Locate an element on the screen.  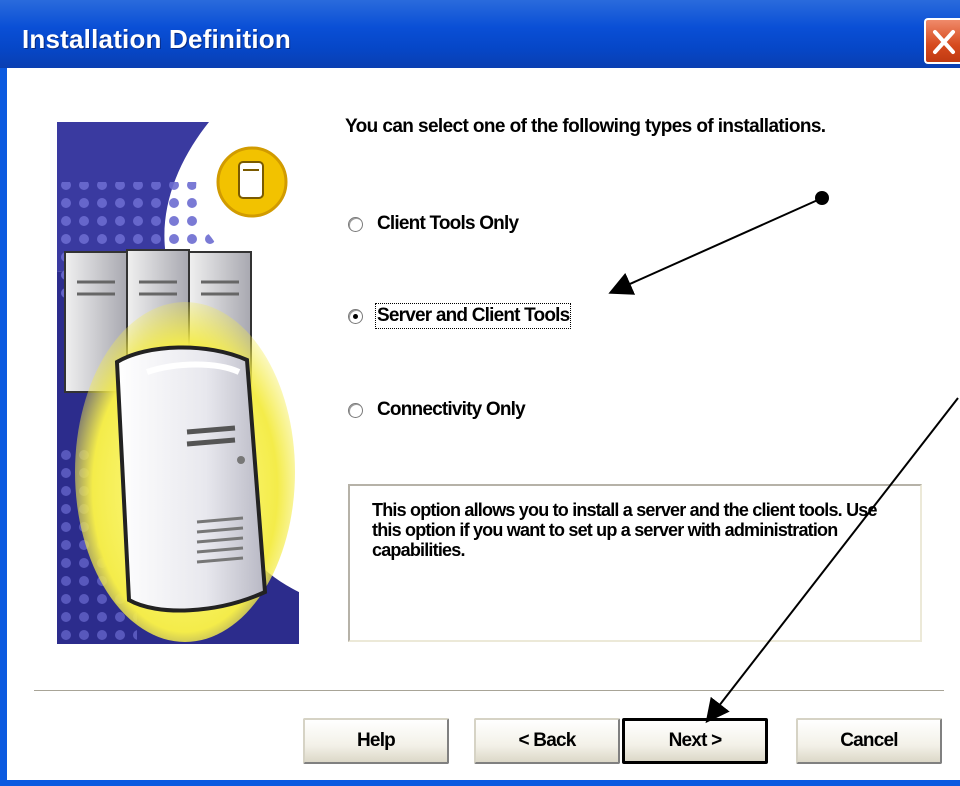
close-icon is located at coordinates (944, 42).